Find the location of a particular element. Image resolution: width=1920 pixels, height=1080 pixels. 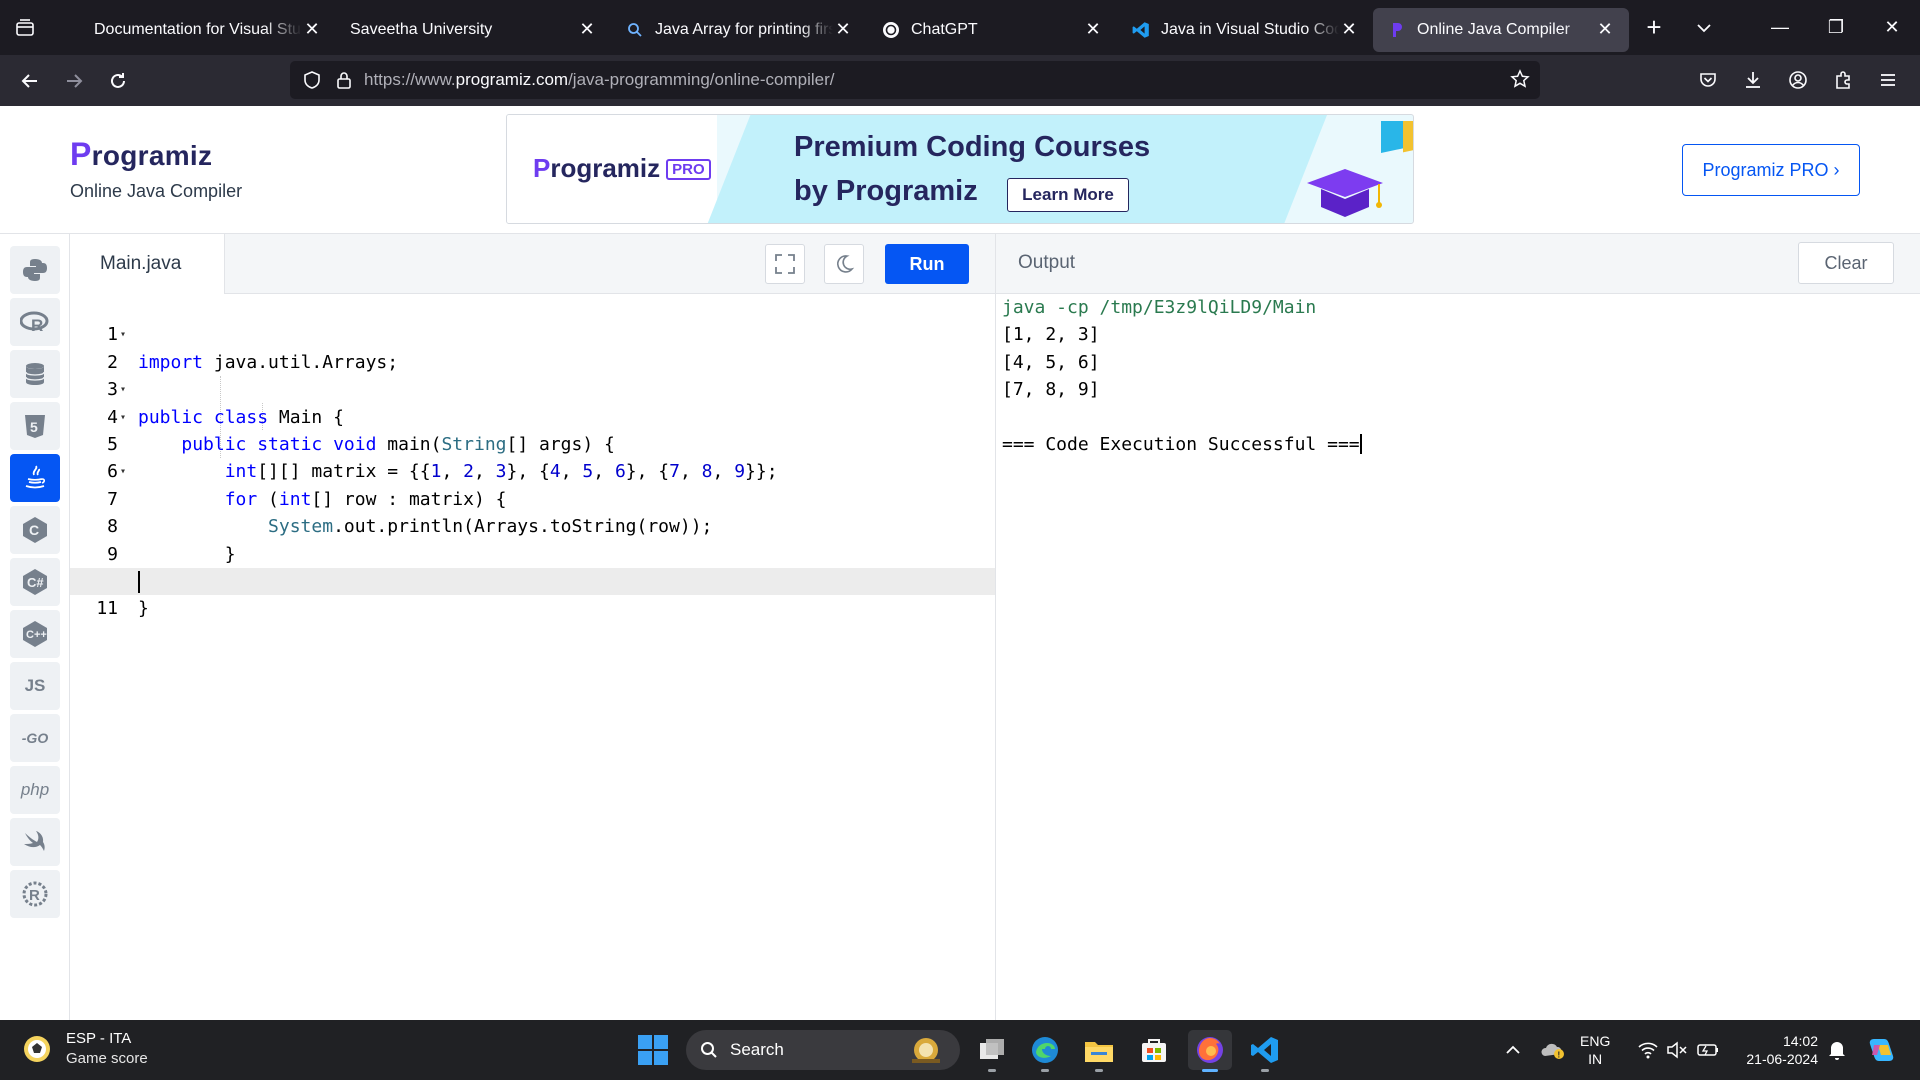

minimize-window-button: — is located at coordinates (1780, 27).